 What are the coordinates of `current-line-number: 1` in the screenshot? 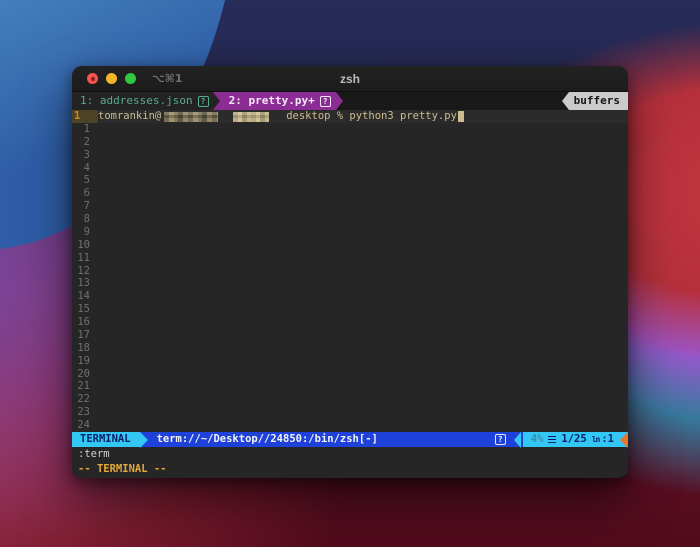 It's located at (85, 116).